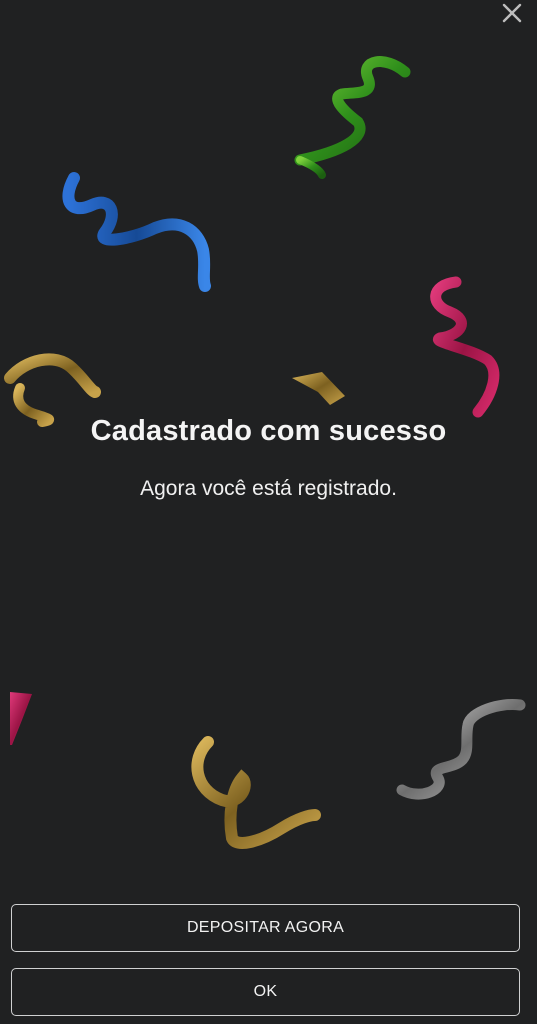 The width and height of the screenshot is (537, 1024). What do you see at coordinates (52, 390) in the screenshot?
I see `confetti-ribbon-gold-left` at bounding box center [52, 390].